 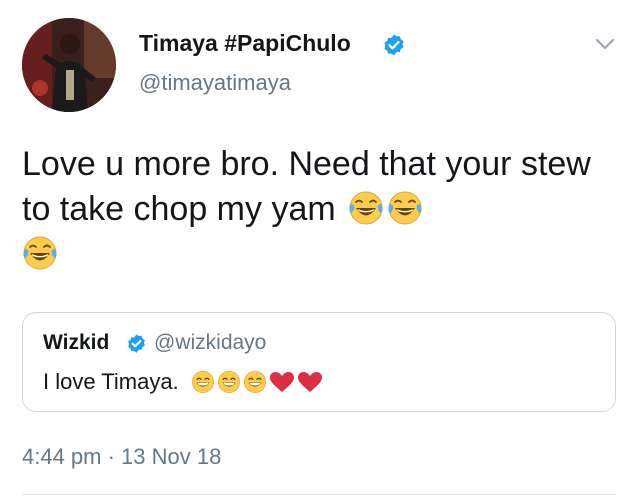 What do you see at coordinates (245, 43) in the screenshot?
I see `author-display-name: Timaya #PapiChulo` at bounding box center [245, 43].